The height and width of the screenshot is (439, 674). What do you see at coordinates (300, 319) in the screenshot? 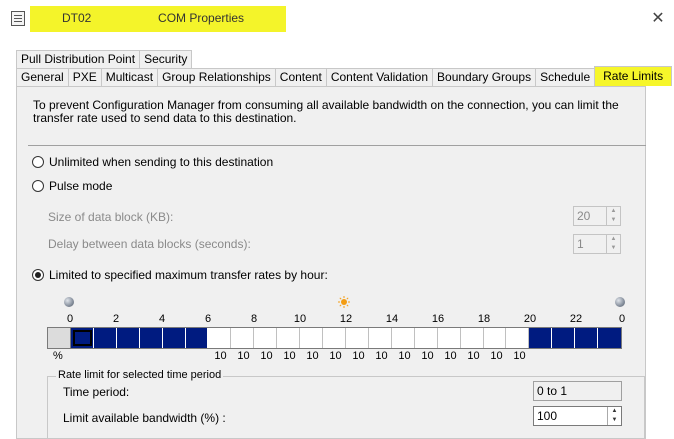
I see `hour-label: 10` at bounding box center [300, 319].